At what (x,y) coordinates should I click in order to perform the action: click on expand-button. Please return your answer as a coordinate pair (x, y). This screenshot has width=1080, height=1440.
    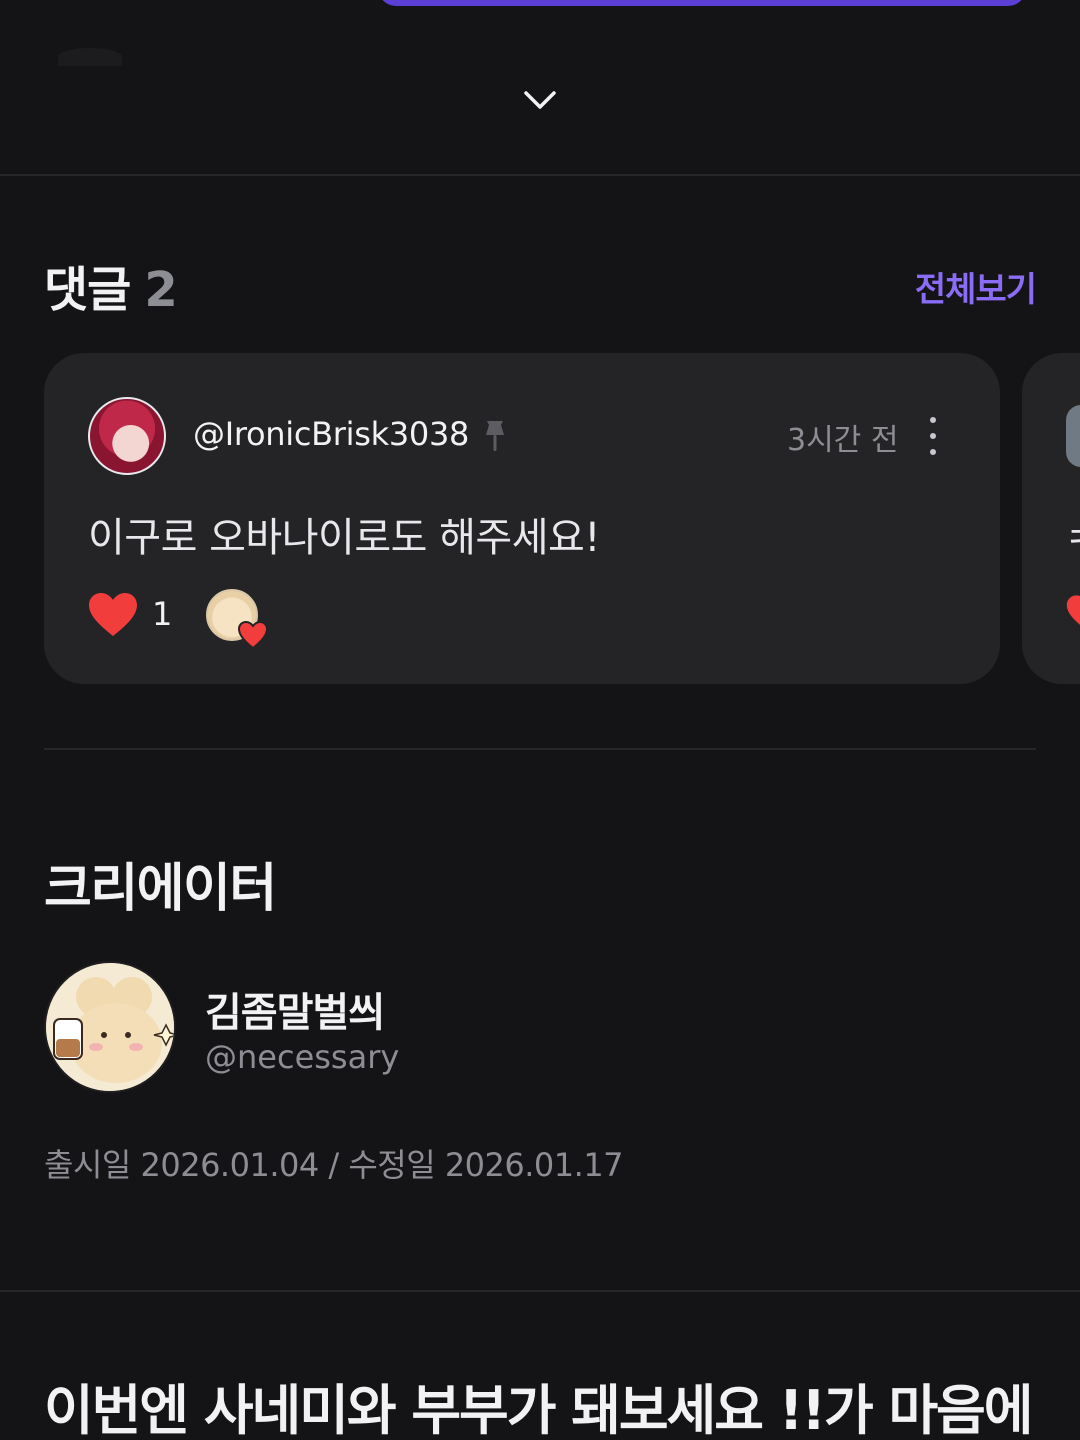
    Looking at the image, I should click on (540, 100).